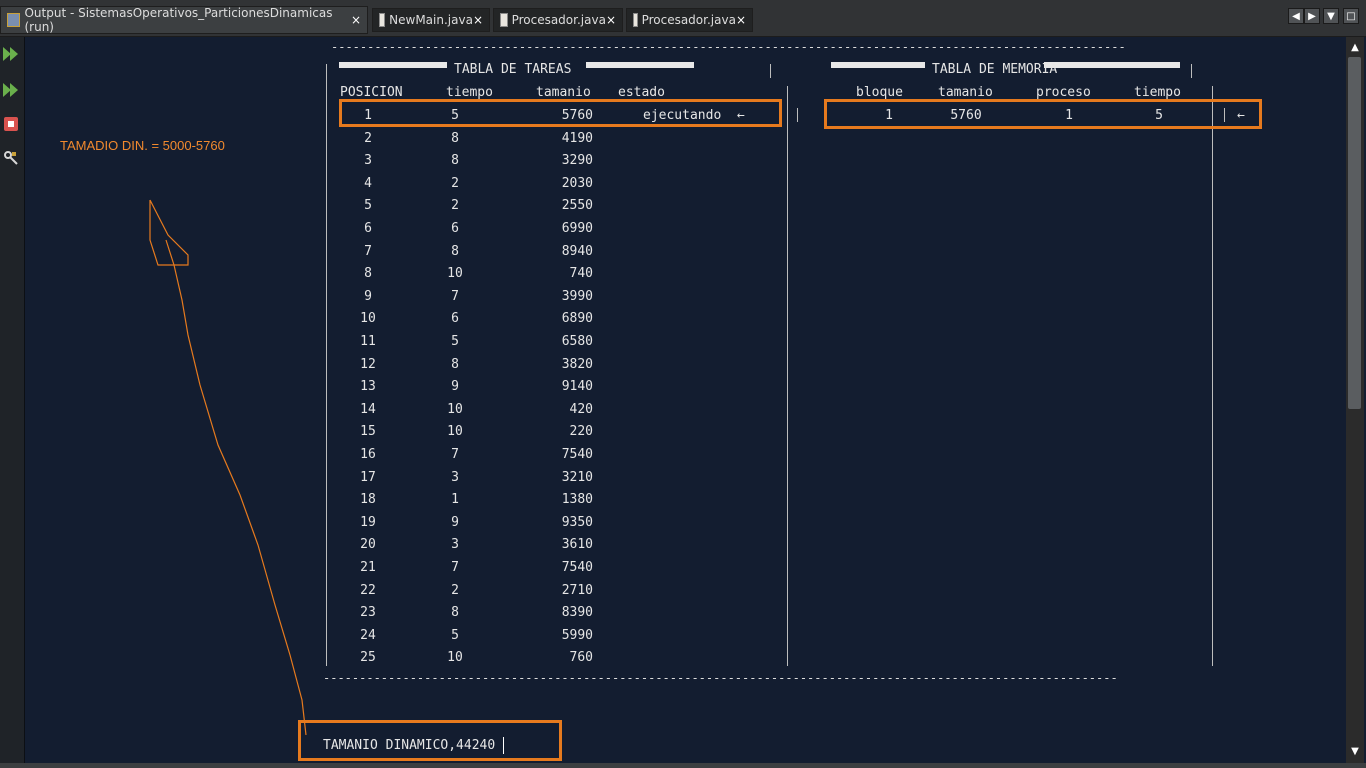  What do you see at coordinates (368, 635) in the screenshot?
I see `task-position: 24` at bounding box center [368, 635].